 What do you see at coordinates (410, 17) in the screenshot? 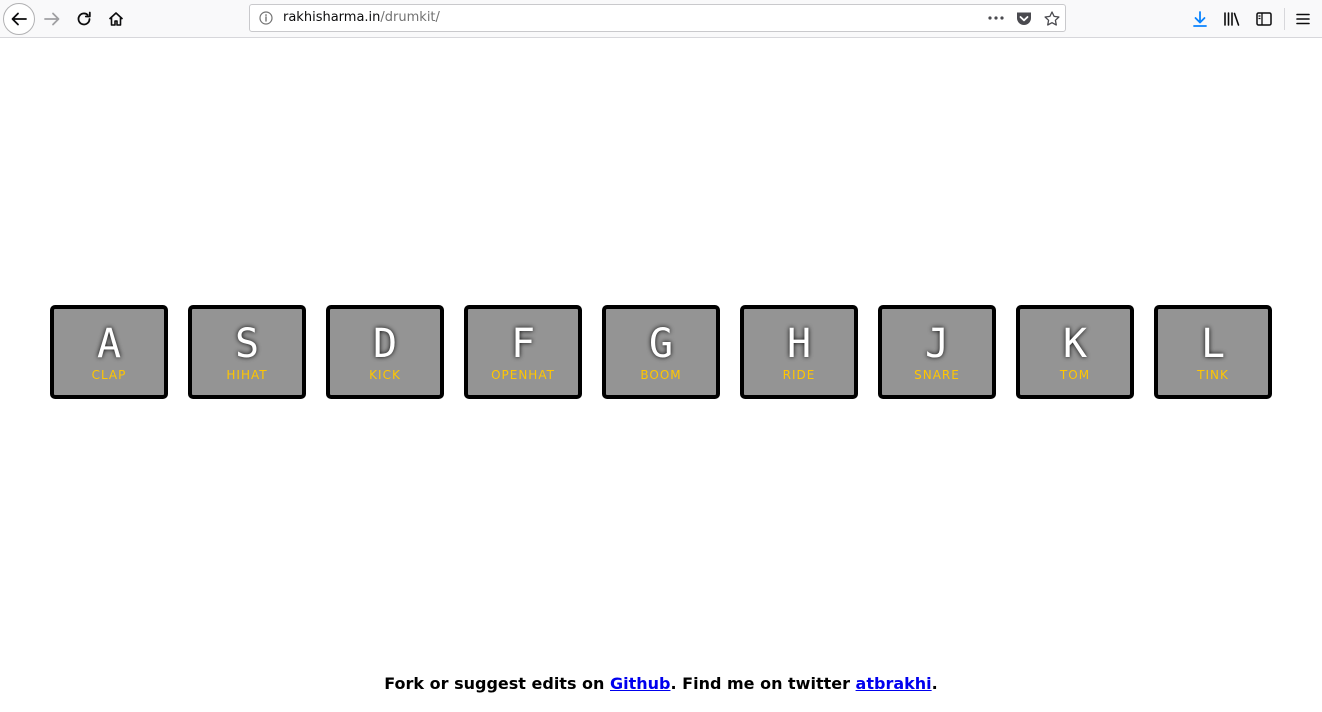
I see `url-path: /drumkit/` at bounding box center [410, 17].